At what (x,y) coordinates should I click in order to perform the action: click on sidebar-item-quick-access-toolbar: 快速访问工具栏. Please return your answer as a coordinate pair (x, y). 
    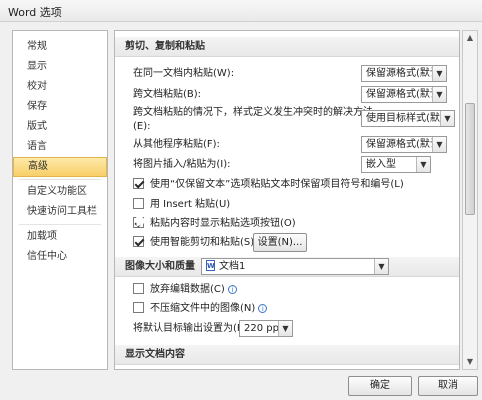
    Looking at the image, I should click on (60, 212).